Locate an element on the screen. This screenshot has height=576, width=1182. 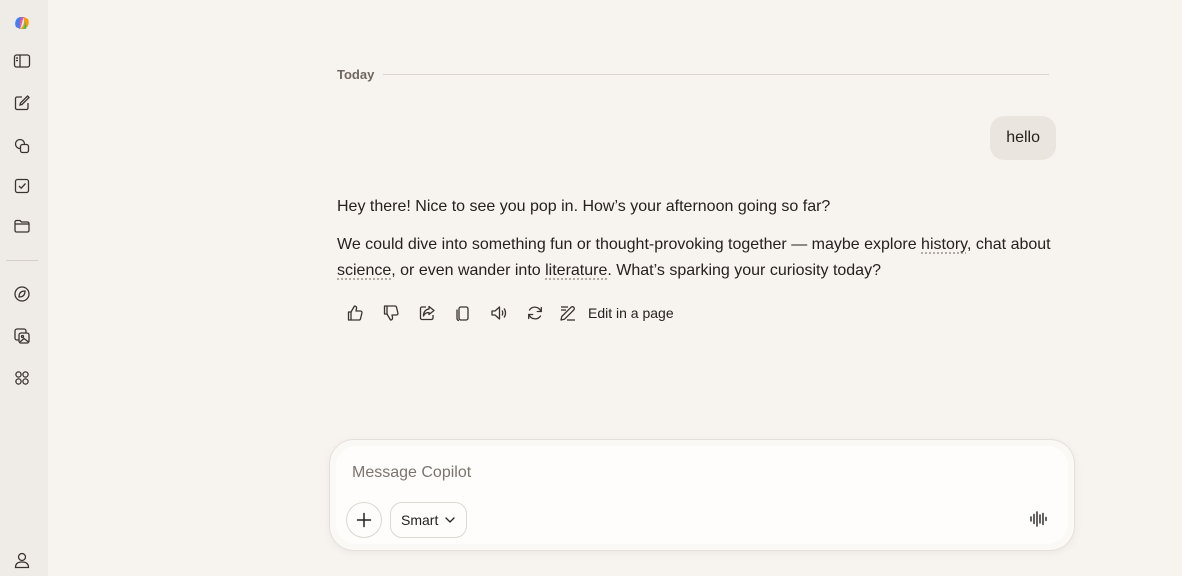
voice-mode-icon is located at coordinates (1038, 519).